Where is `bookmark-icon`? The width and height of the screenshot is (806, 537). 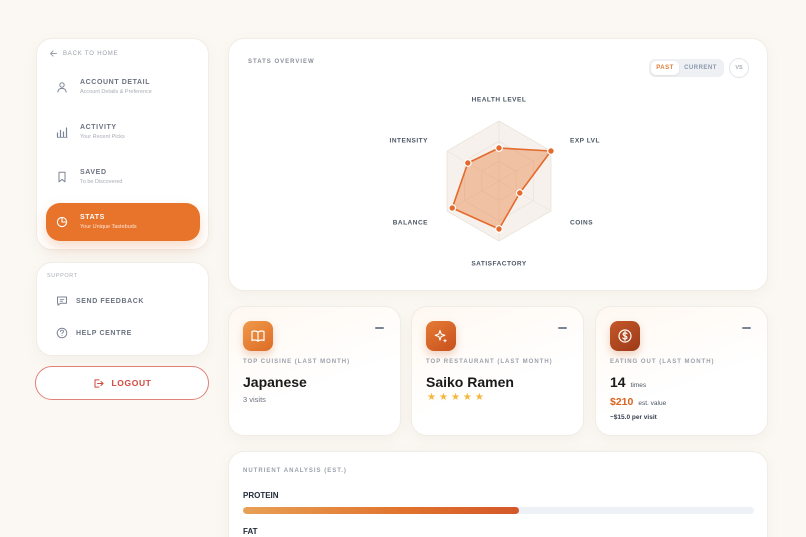
bookmark-icon is located at coordinates (62, 177).